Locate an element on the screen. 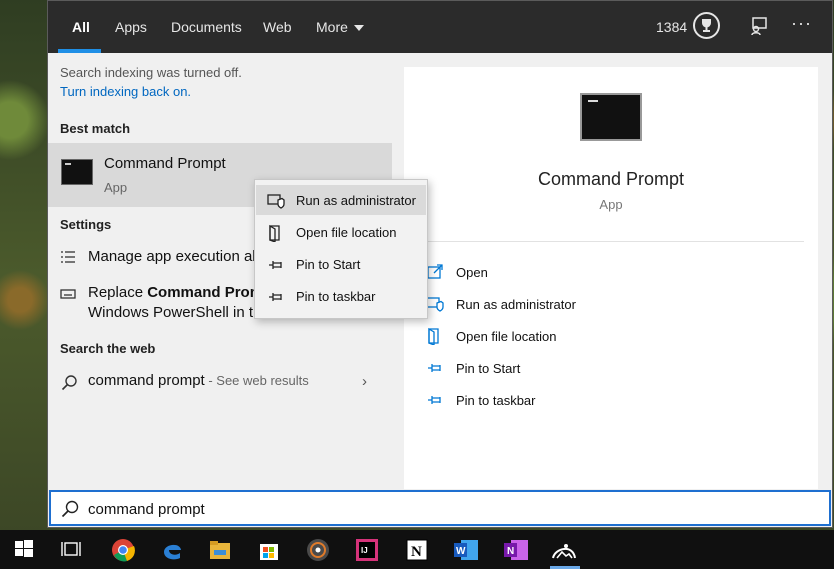 Image resolution: width=834 pixels, height=569 pixels. best-match-heading: Best match is located at coordinates (95, 128).